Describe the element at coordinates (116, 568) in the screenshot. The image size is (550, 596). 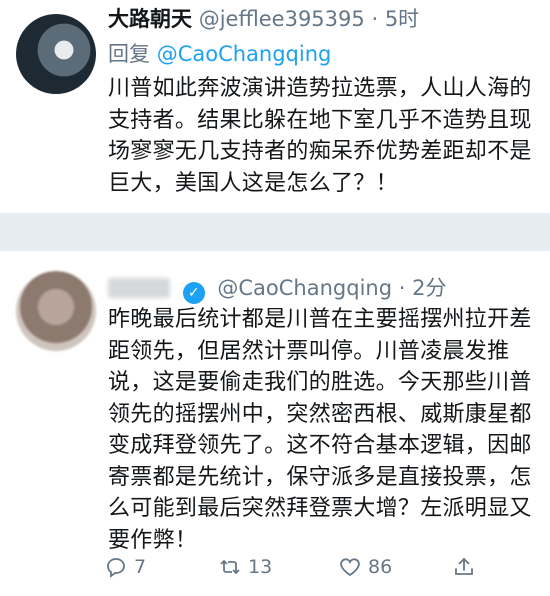
I see `reply-icon` at that location.